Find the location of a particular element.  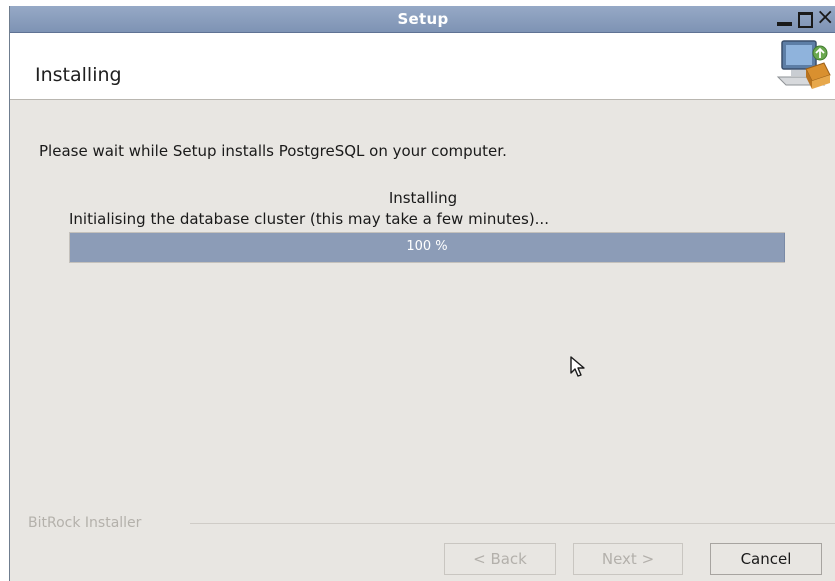

page-title: Installing is located at coordinates (78, 75).